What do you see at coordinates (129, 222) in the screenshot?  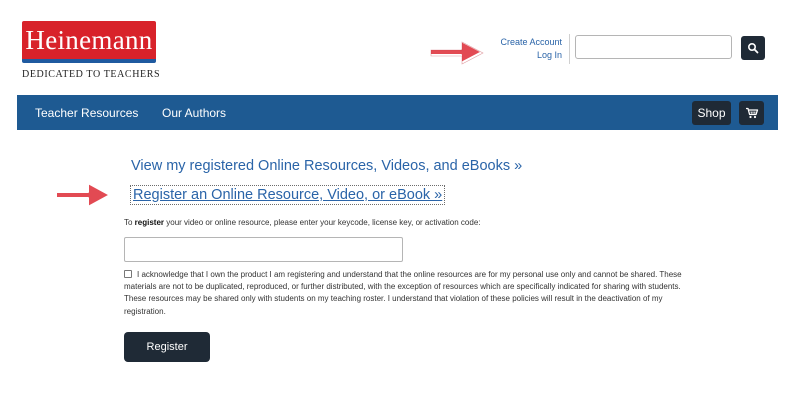 I see `instruction-prefix: To` at bounding box center [129, 222].